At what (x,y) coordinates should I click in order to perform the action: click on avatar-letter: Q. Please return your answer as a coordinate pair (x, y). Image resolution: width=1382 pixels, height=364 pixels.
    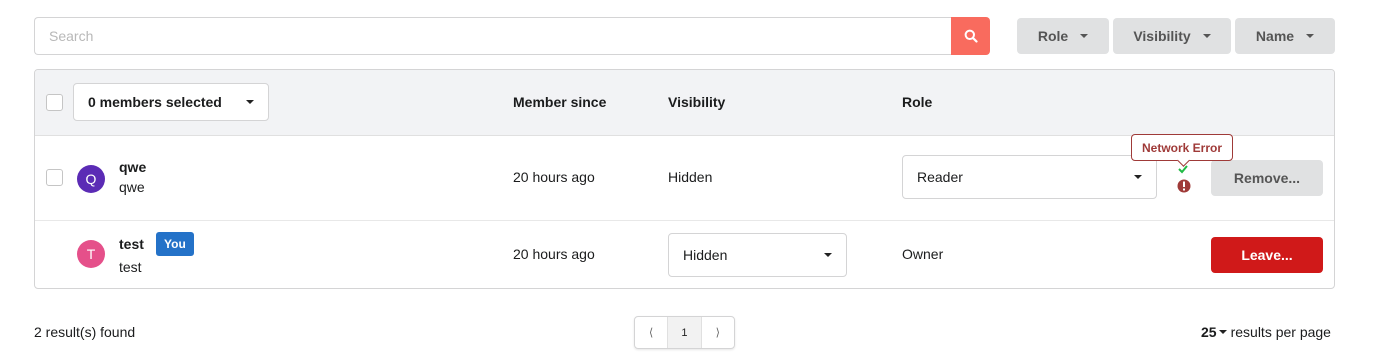
    Looking at the image, I should click on (91, 179).